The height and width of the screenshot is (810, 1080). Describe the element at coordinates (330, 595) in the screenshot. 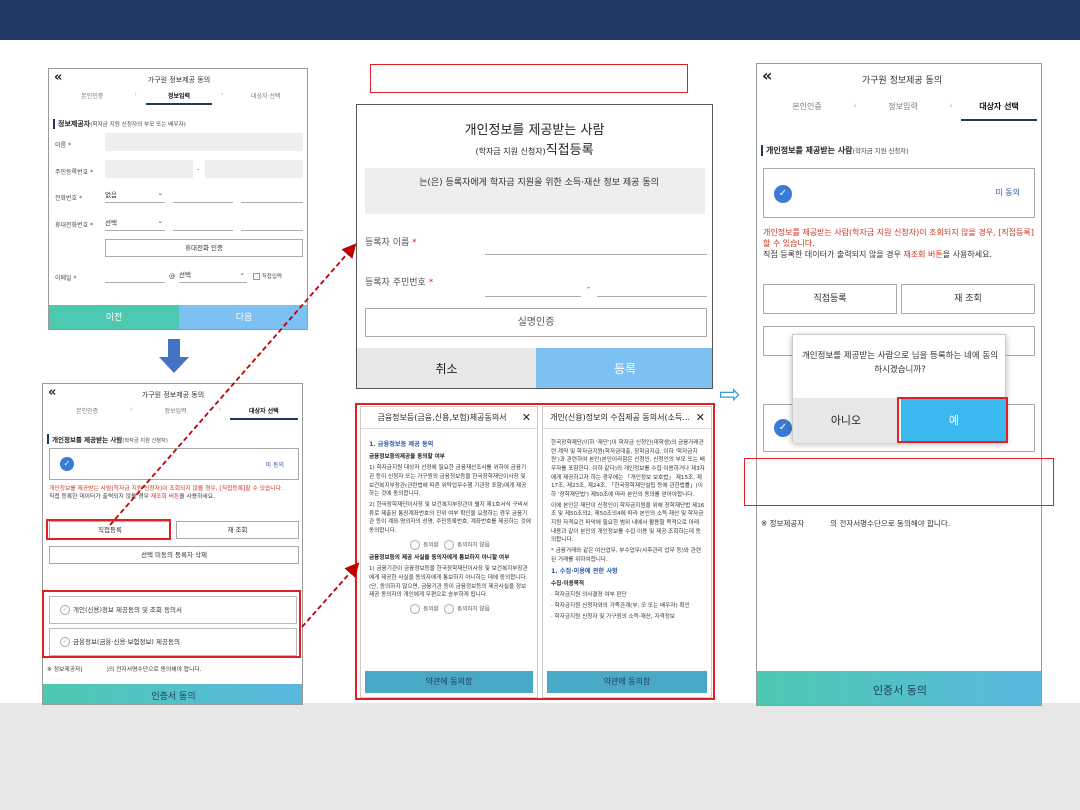

I see `dashed-arrow-to-documents` at that location.